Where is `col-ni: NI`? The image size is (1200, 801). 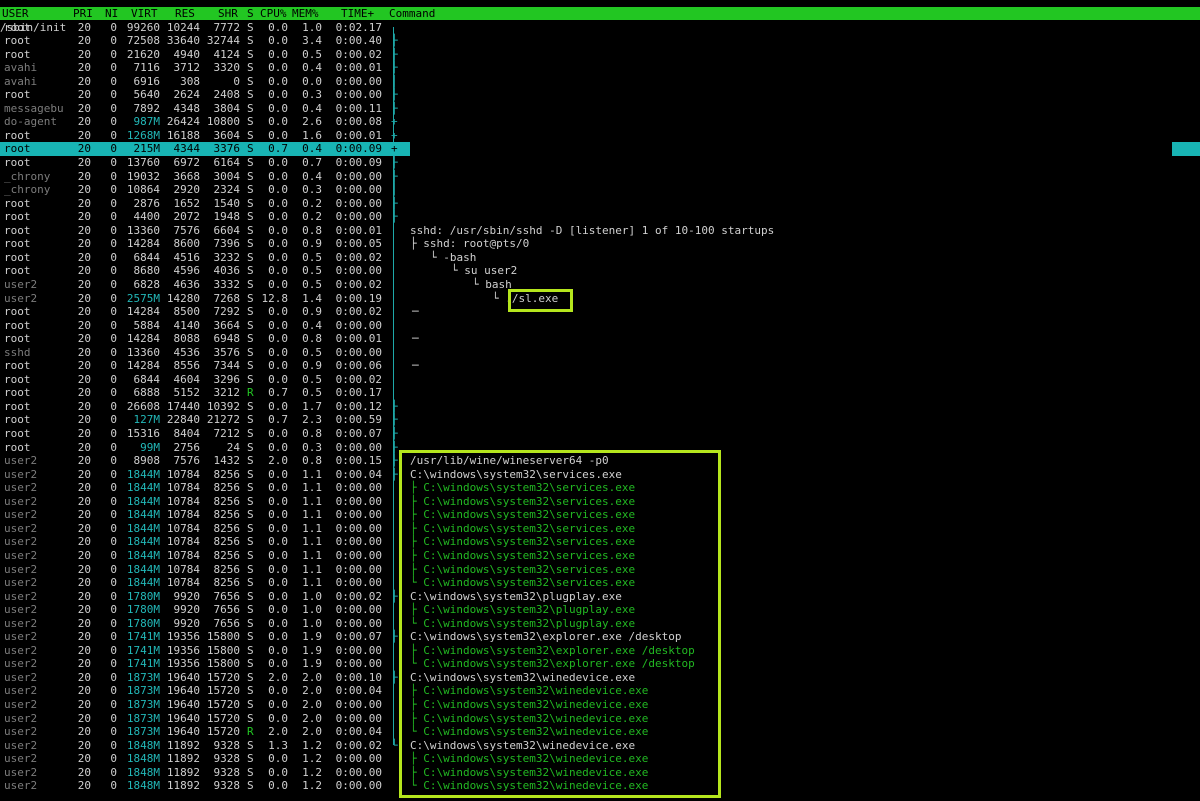
col-ni: NI is located at coordinates (111, 13).